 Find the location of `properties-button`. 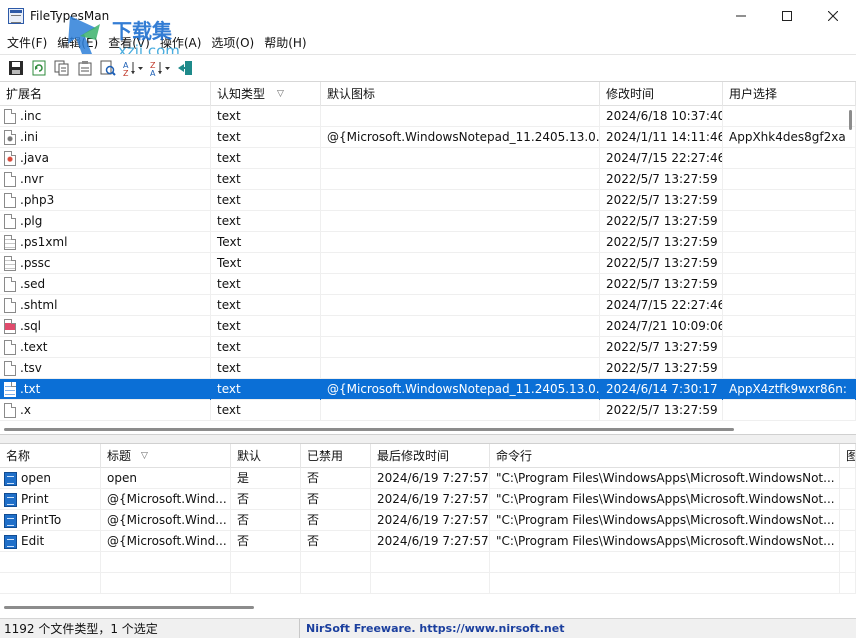

properties-button is located at coordinates (85, 68).